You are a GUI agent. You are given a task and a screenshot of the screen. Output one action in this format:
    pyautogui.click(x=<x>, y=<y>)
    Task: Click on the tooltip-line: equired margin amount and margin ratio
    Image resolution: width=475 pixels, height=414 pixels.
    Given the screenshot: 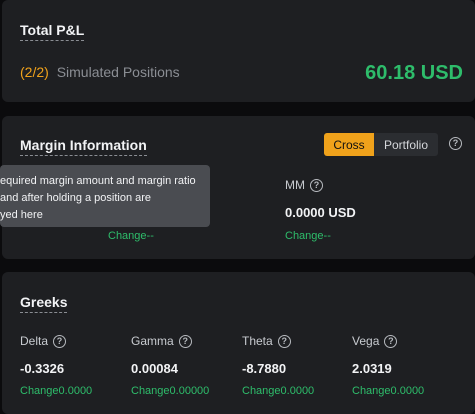 What is the action you would take?
    pyautogui.click(x=98, y=181)
    